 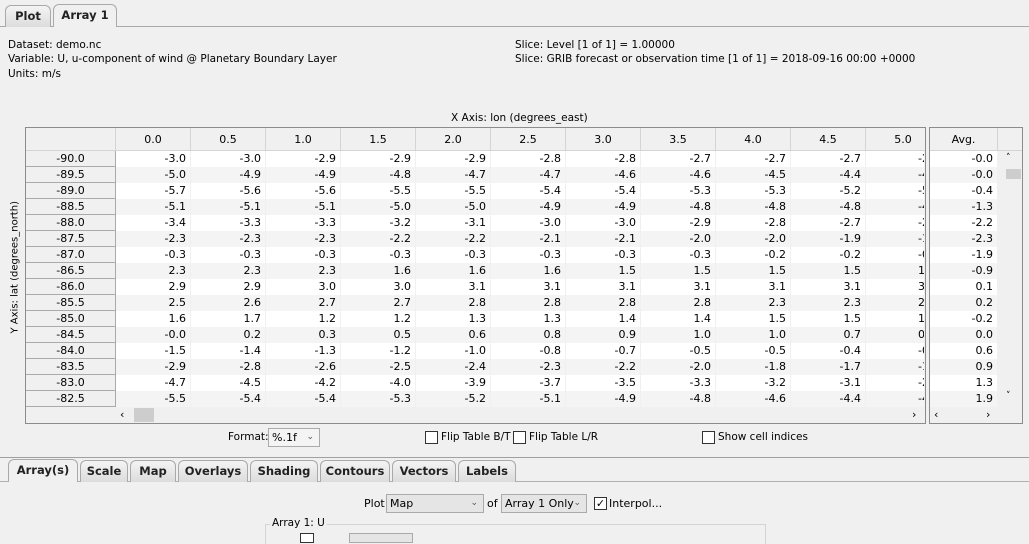 I want to click on table-cell: 2.9, so click(x=153, y=287).